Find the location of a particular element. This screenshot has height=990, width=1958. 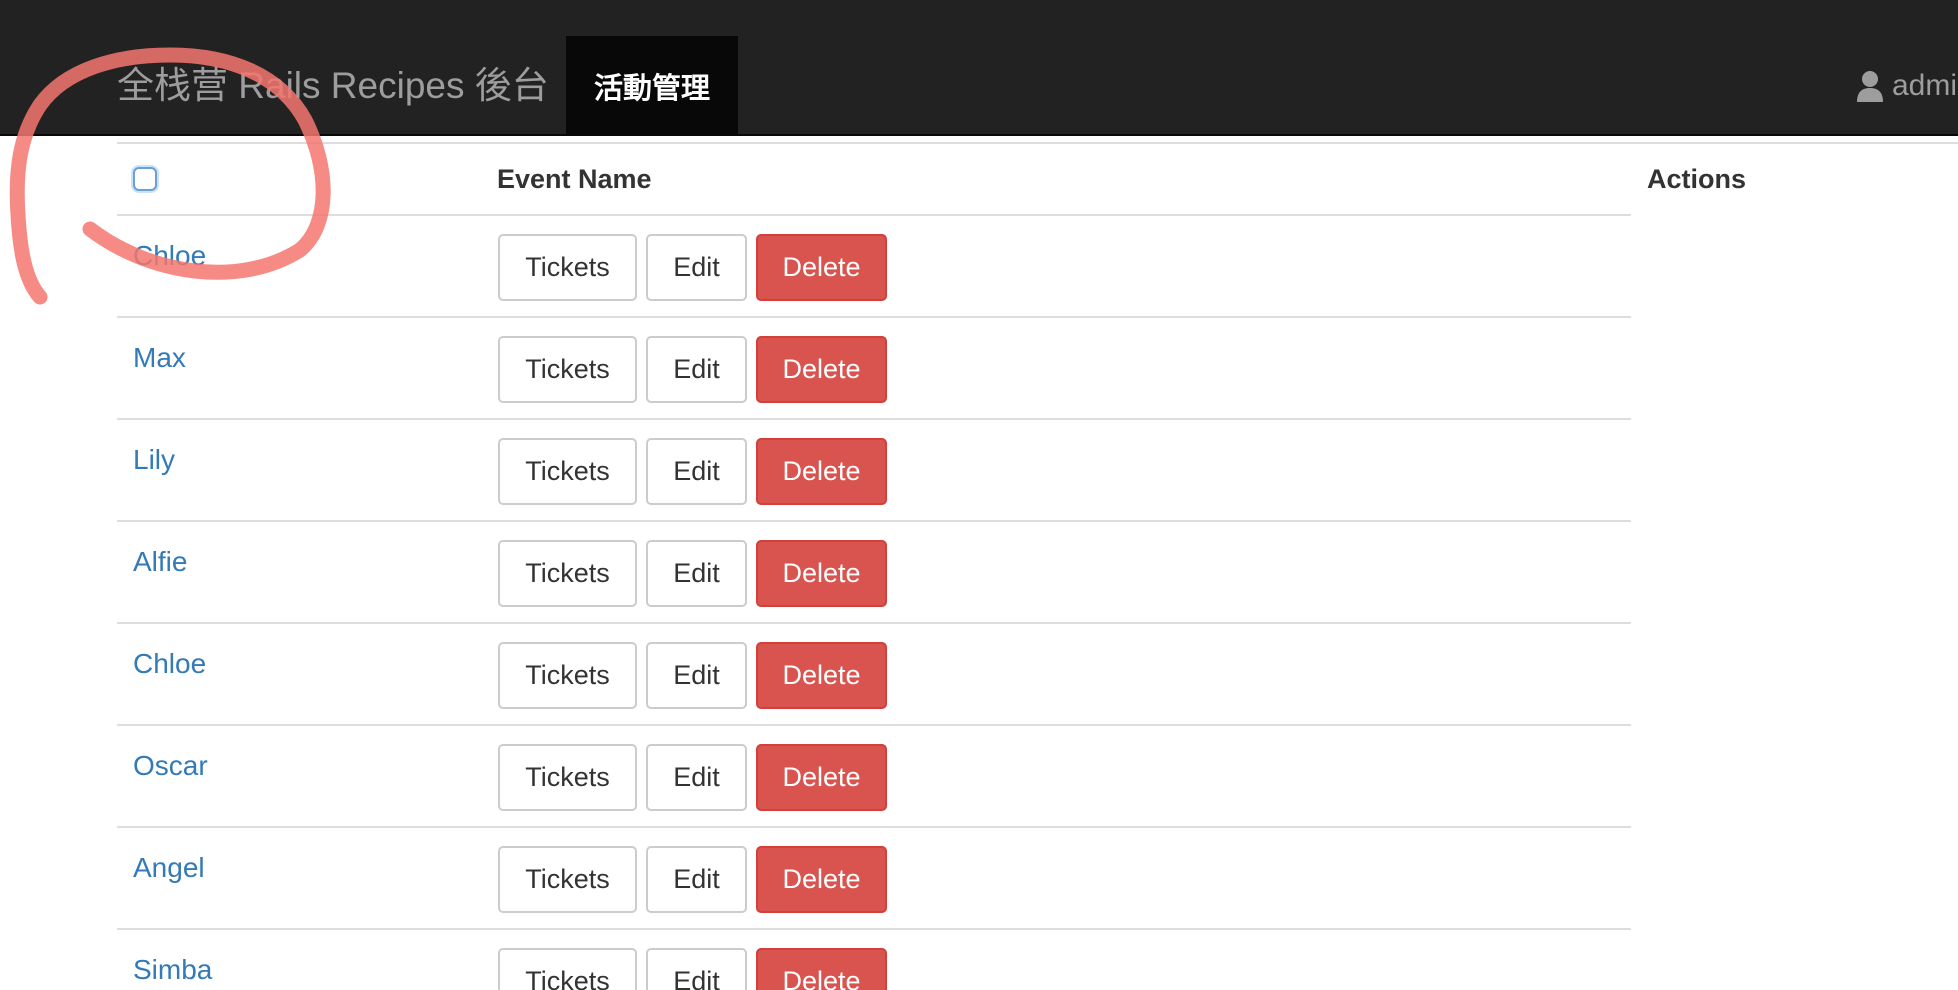

table-header: Event Name is located at coordinates (874, 180).